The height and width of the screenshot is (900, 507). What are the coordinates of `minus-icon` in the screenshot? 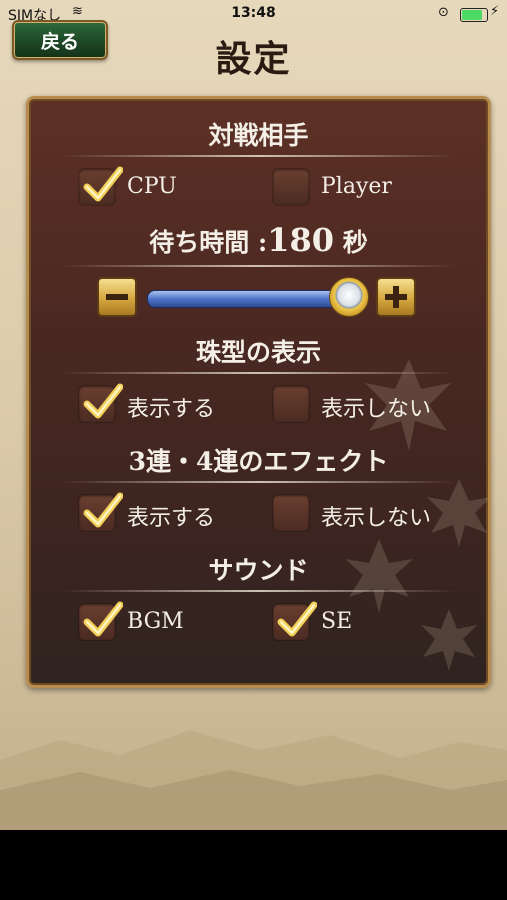 It's located at (117, 297).